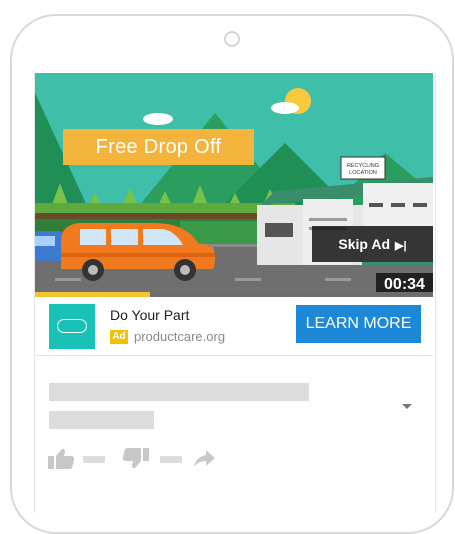 This screenshot has height=534, width=455. Describe the element at coordinates (363, 166) in the screenshot. I see `sign-text-1: RECYCLING` at that location.